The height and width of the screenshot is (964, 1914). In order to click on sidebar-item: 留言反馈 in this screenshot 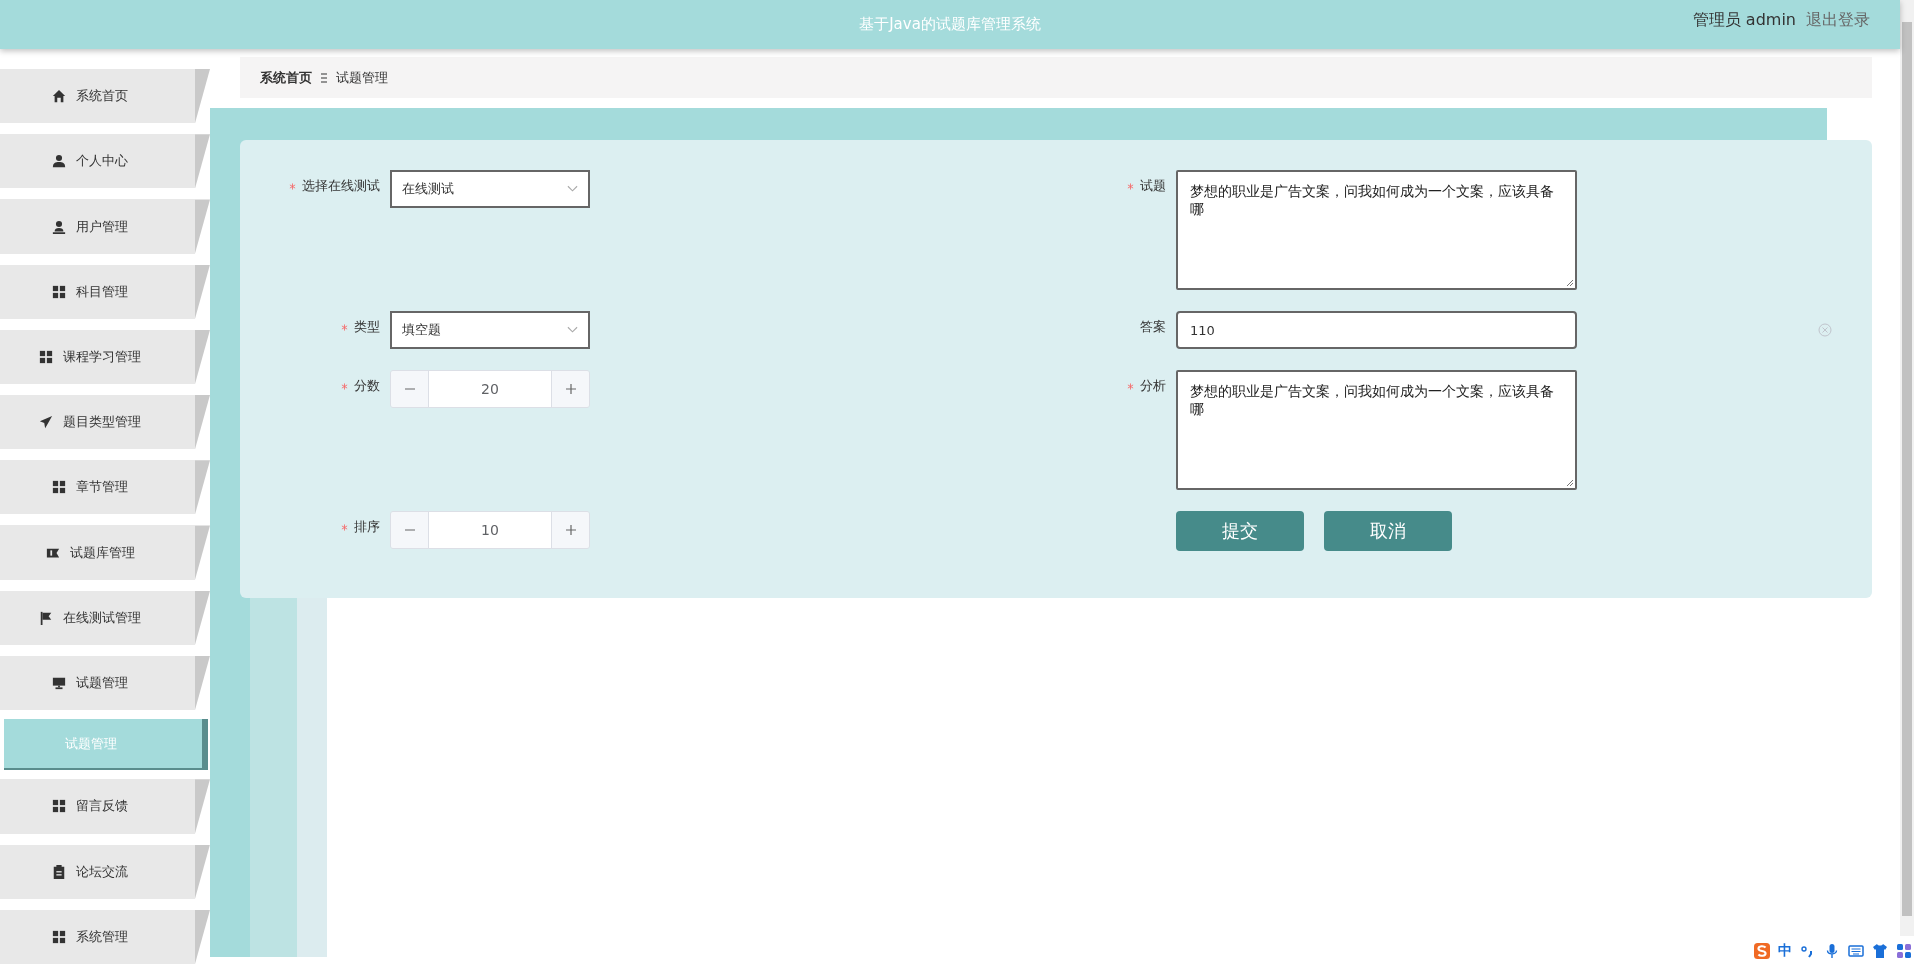, I will do `click(105, 806)`.